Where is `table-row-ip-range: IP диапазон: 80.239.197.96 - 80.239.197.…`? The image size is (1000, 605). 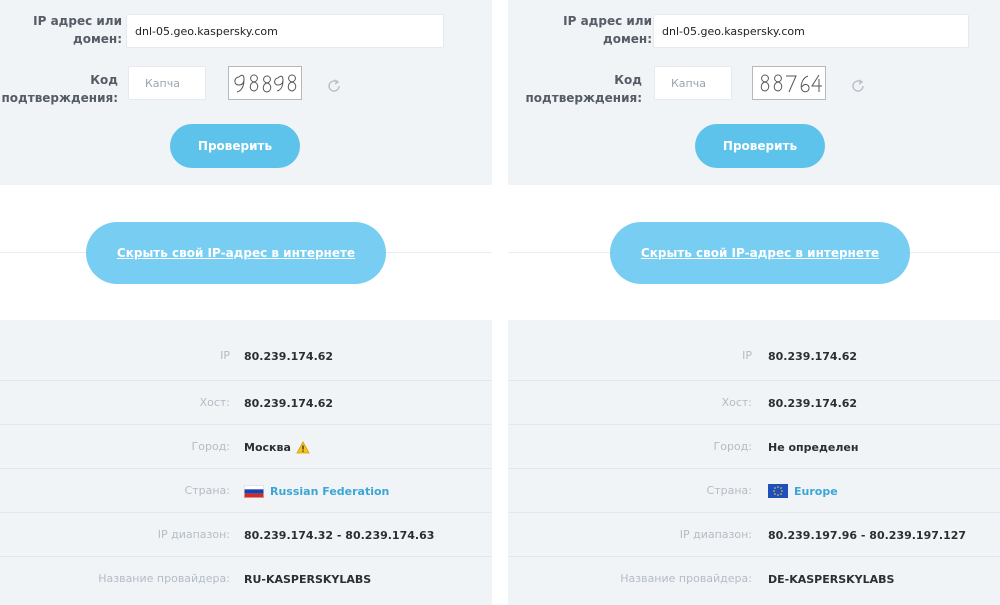
table-row-ip-range: IP диапазон: 80.239.197.96 - 80.239.197.… is located at coordinates (754, 534).